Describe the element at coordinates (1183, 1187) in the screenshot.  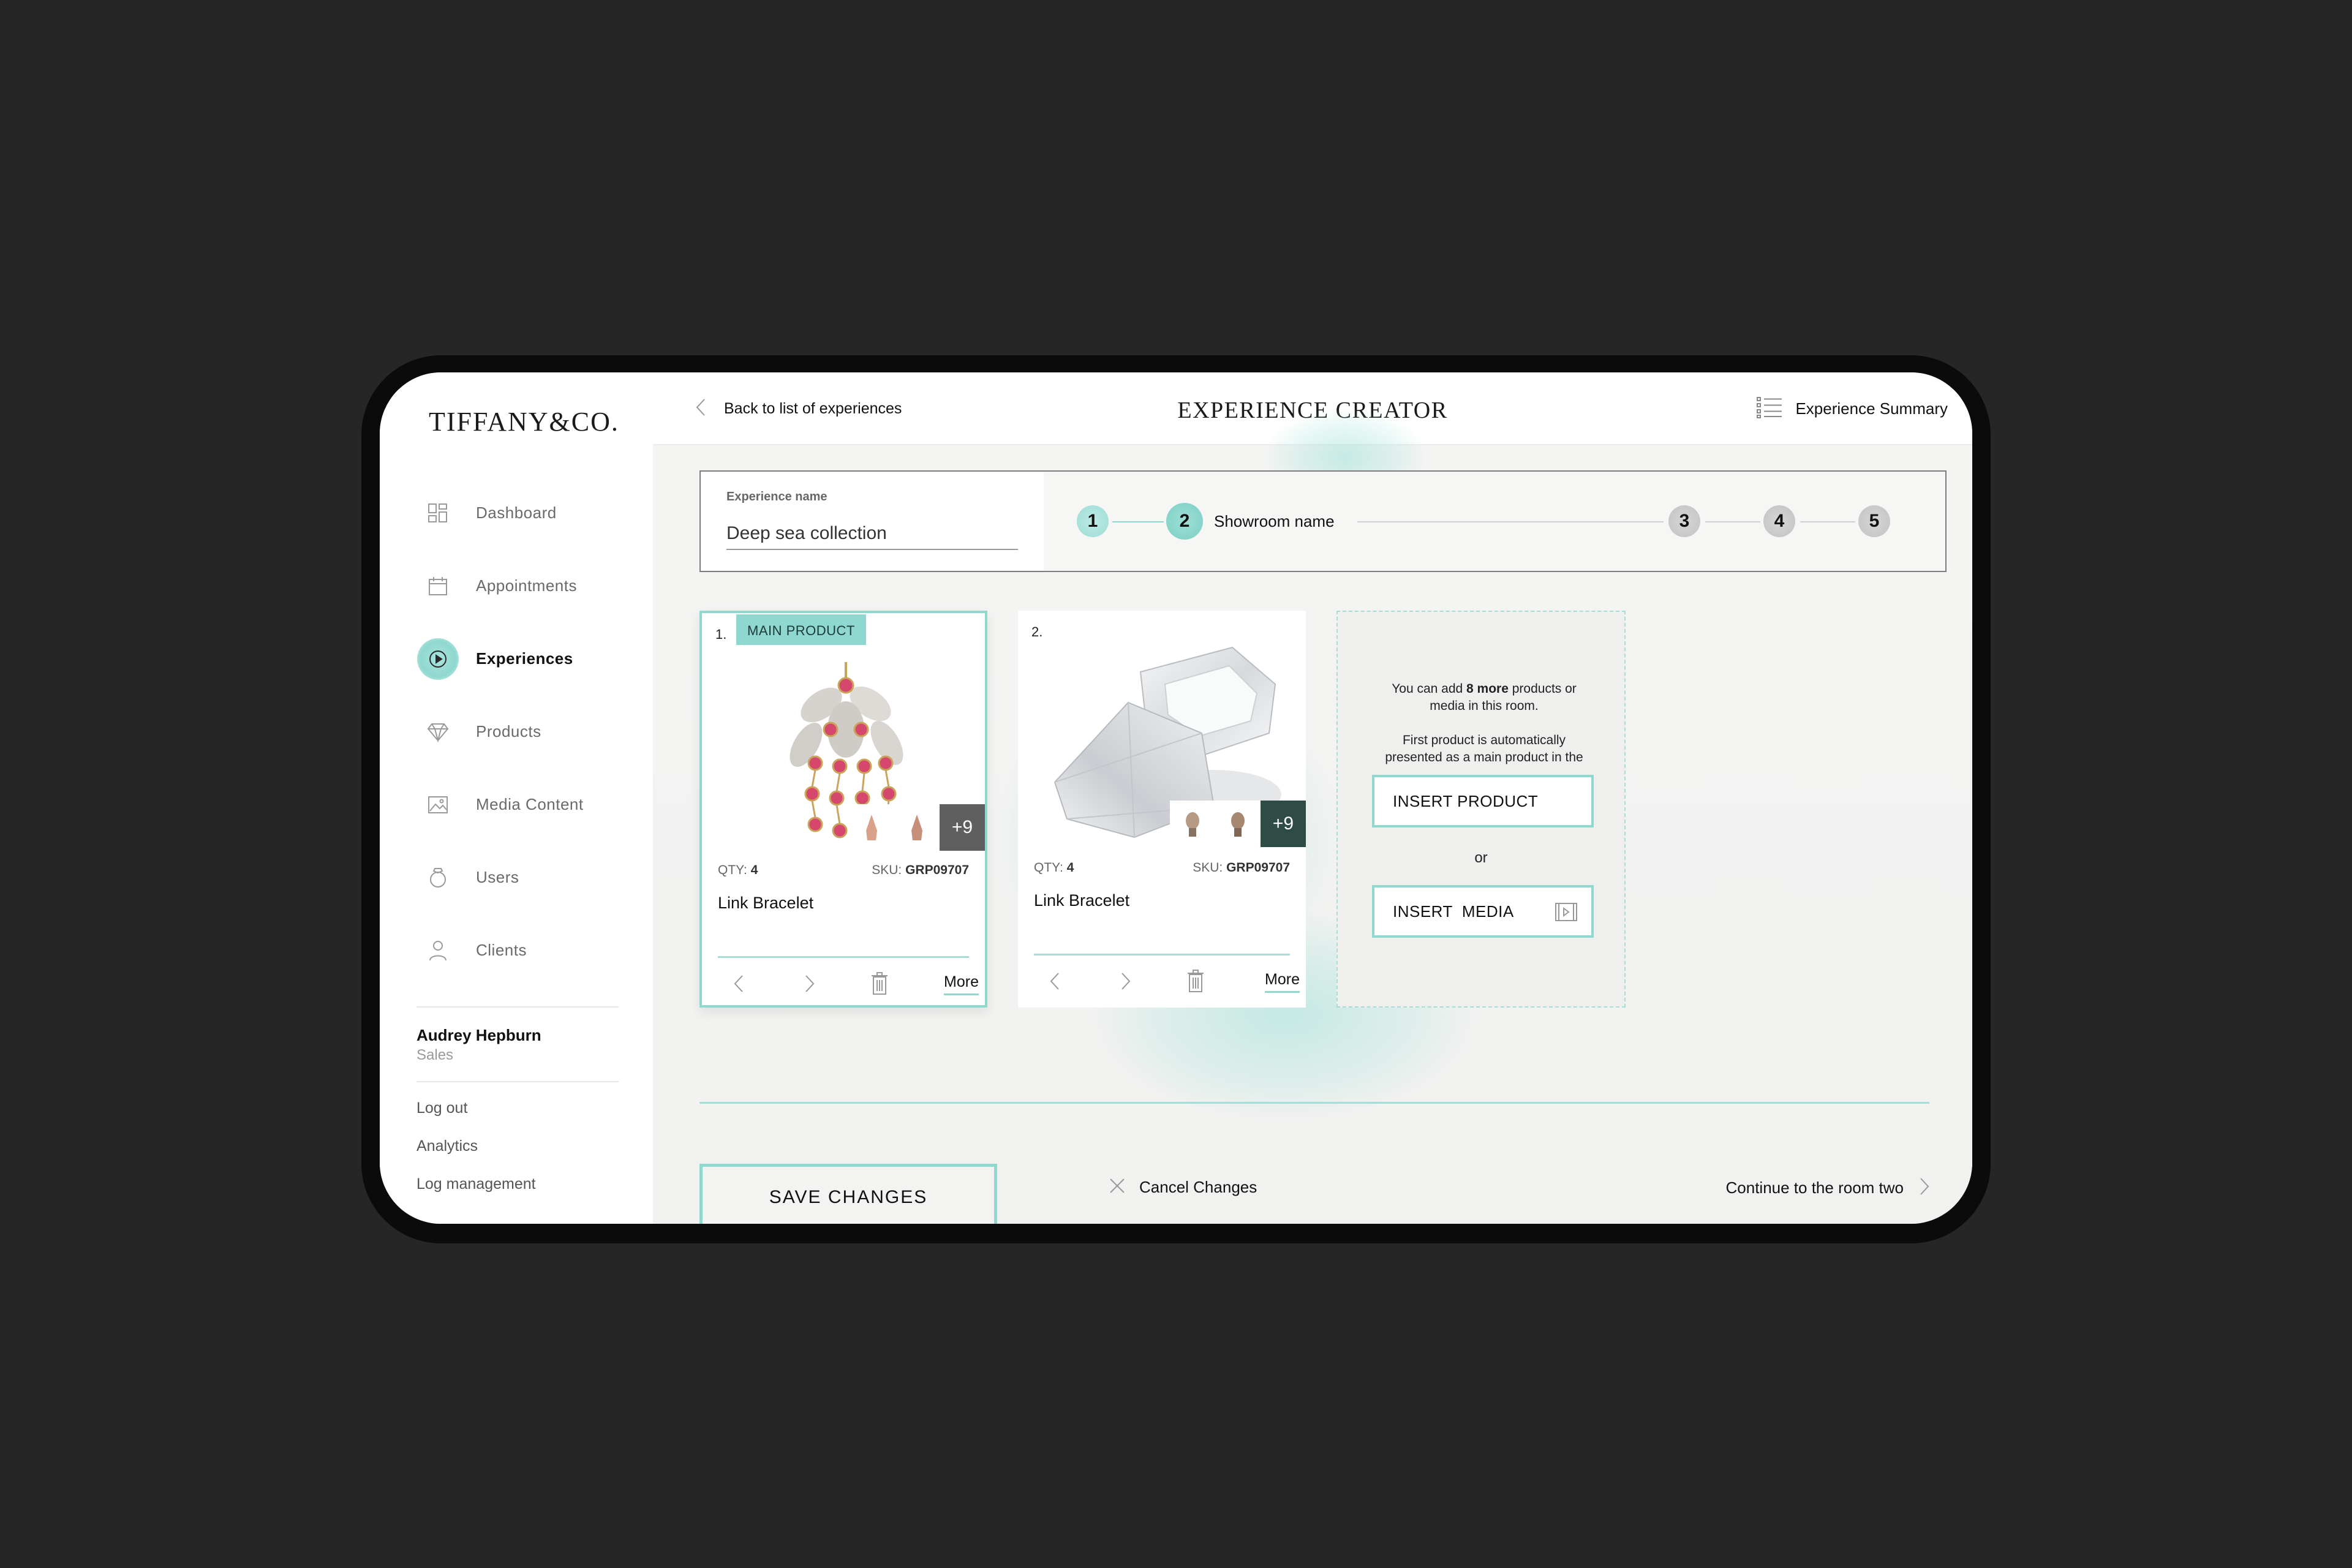
I see `cancel-changes-link: Cancel Changes` at that location.